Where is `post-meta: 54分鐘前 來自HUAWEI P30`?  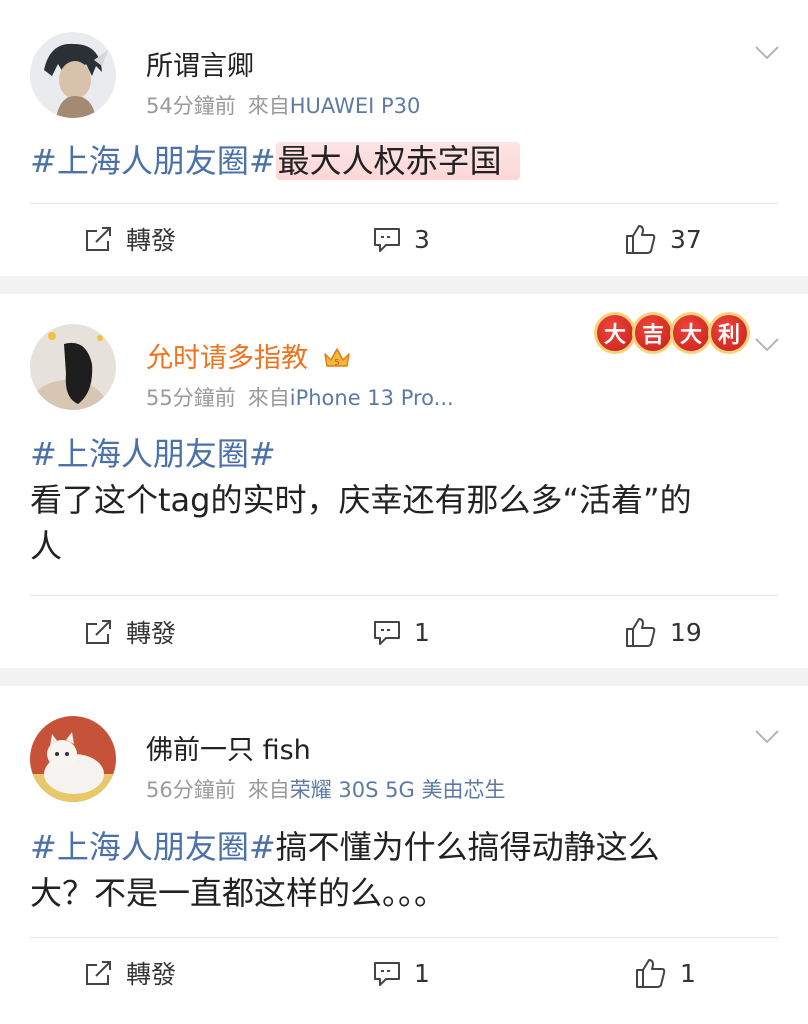 post-meta: 54分鐘前 來自HUAWEI P30 is located at coordinates (283, 105).